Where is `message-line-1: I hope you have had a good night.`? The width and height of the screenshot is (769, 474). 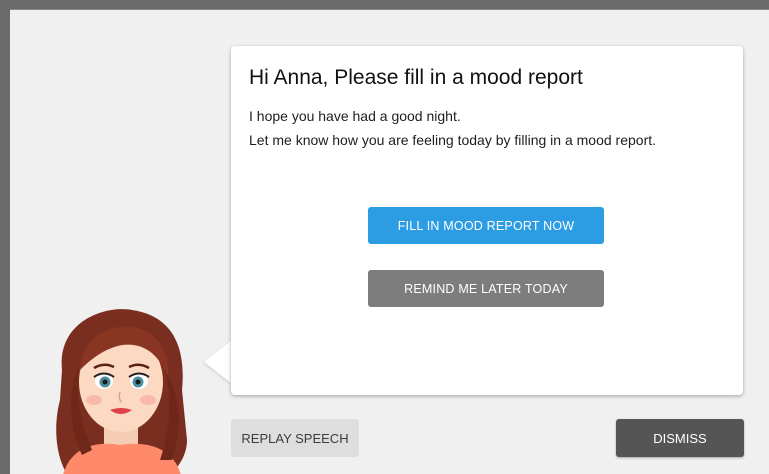 message-line-1: I hope you have had a good night. is located at coordinates (355, 116).